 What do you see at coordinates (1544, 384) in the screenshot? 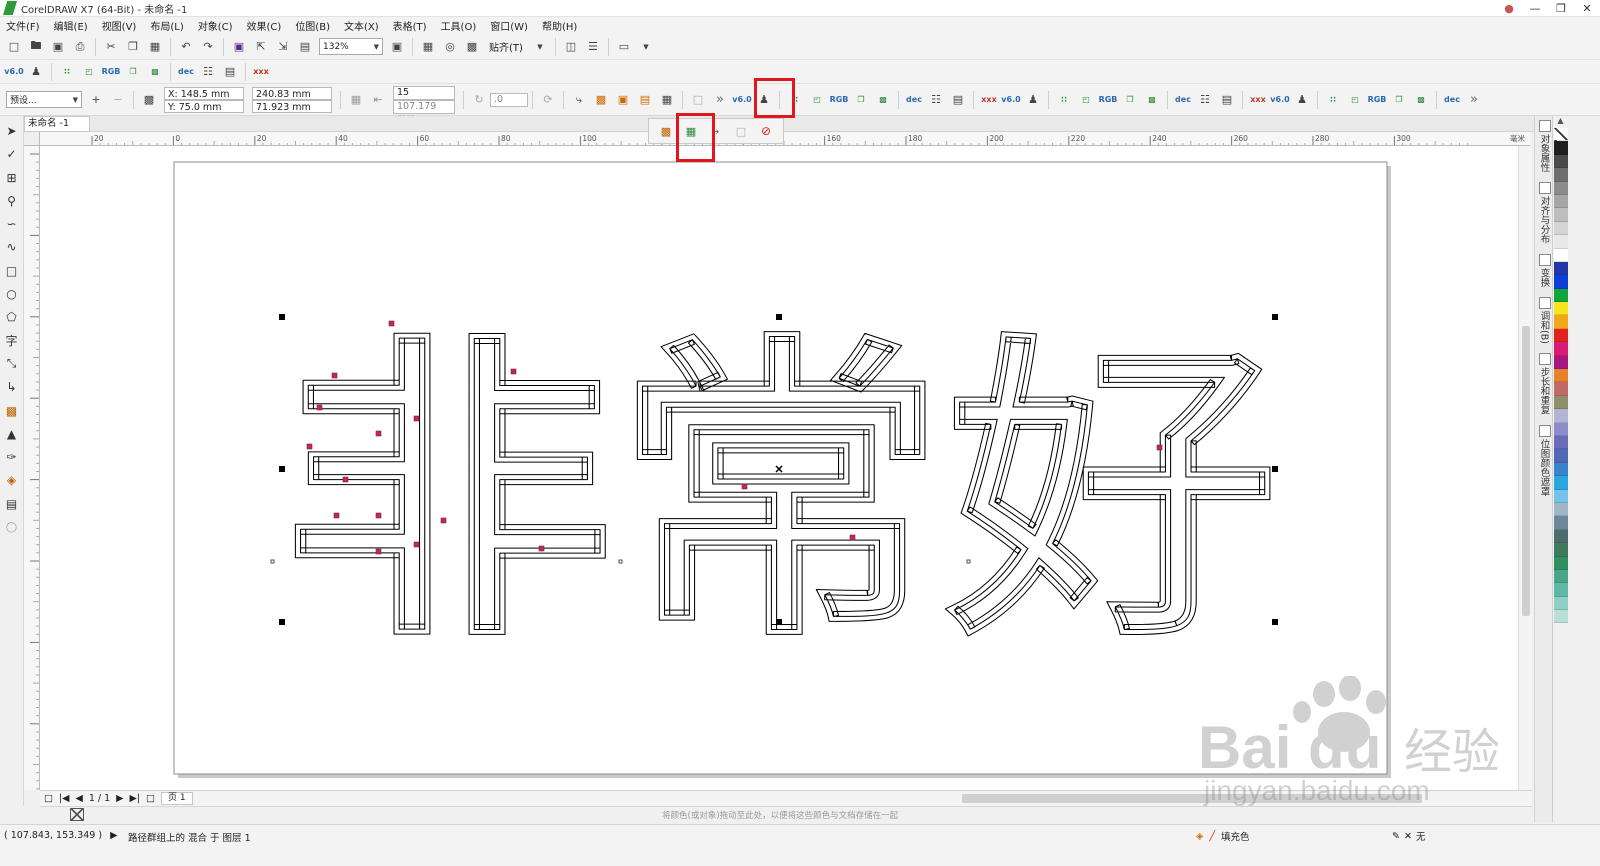
I see `docker-tab-step-repeat: 步长和重复` at bounding box center [1544, 384].